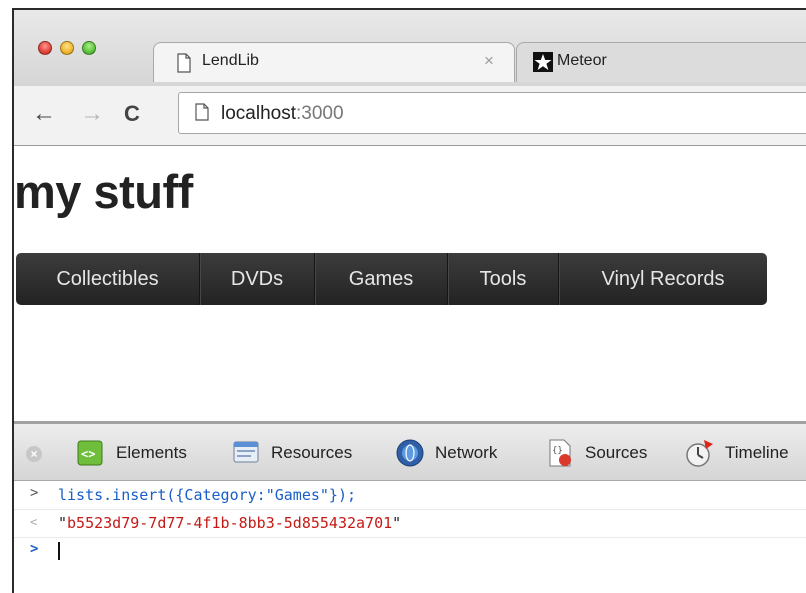 Image resolution: width=806 pixels, height=593 pixels. What do you see at coordinates (67, 48) in the screenshot?
I see `minimize-window-button` at bounding box center [67, 48].